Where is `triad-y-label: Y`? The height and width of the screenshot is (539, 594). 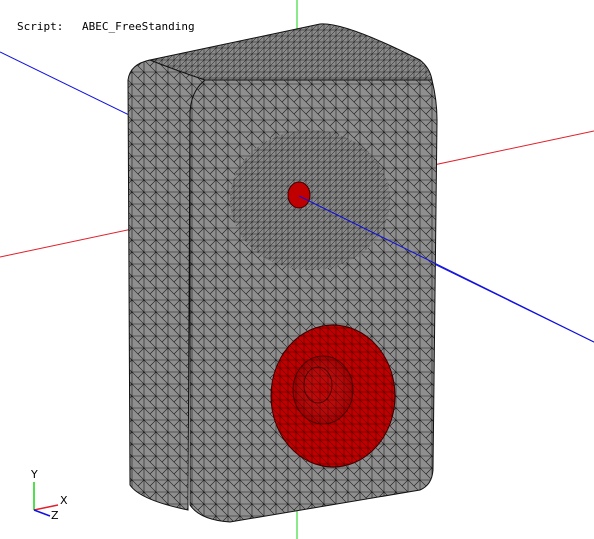
triad-y-label: Y is located at coordinates (34, 474).